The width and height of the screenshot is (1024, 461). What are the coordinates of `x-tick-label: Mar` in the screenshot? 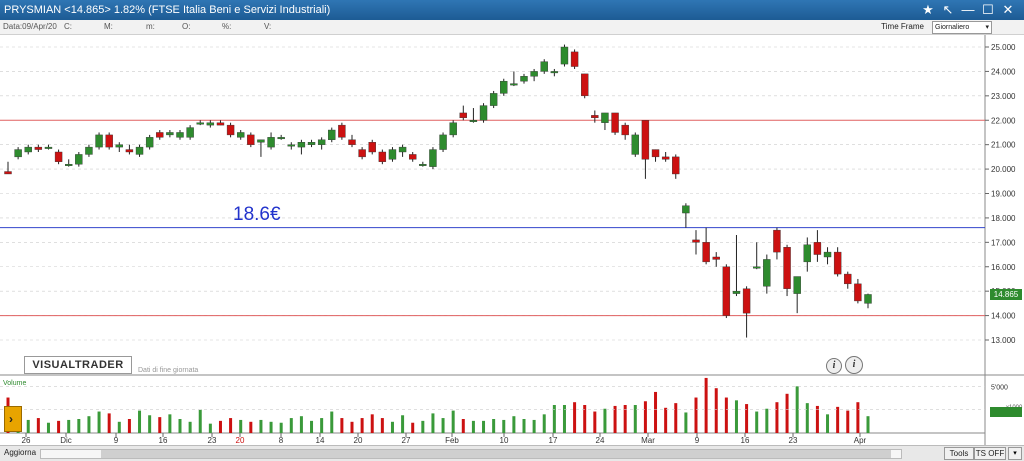 It's located at (648, 440).